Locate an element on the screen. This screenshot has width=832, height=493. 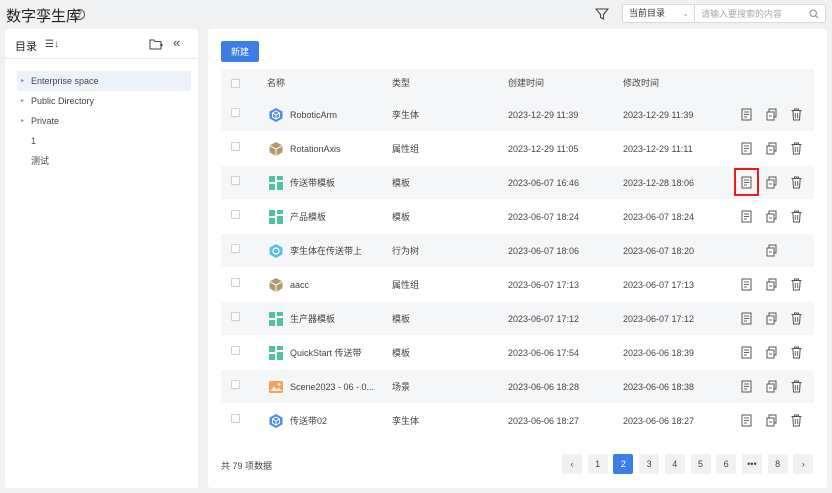
collapse-sidebar-icon: « is located at coordinates (176, 42).